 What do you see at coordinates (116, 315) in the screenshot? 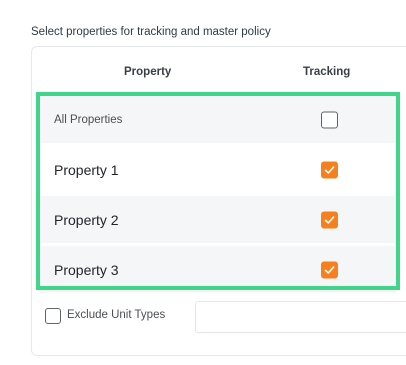
I see `exclude-unit-types-label: Exclude Unit Types` at bounding box center [116, 315].